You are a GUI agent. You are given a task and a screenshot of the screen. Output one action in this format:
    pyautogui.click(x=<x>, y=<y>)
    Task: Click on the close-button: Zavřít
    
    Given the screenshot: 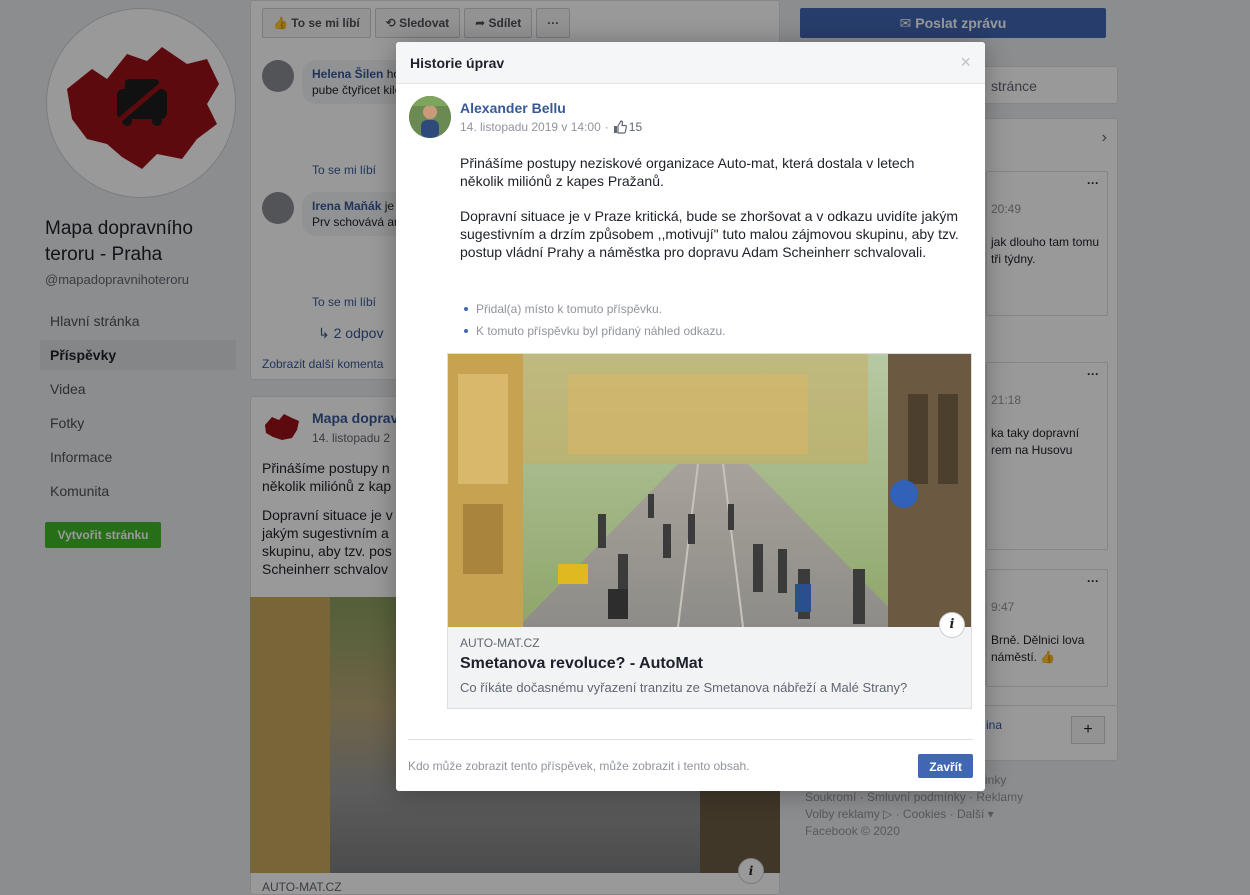 What is the action you would take?
    pyautogui.click(x=945, y=765)
    